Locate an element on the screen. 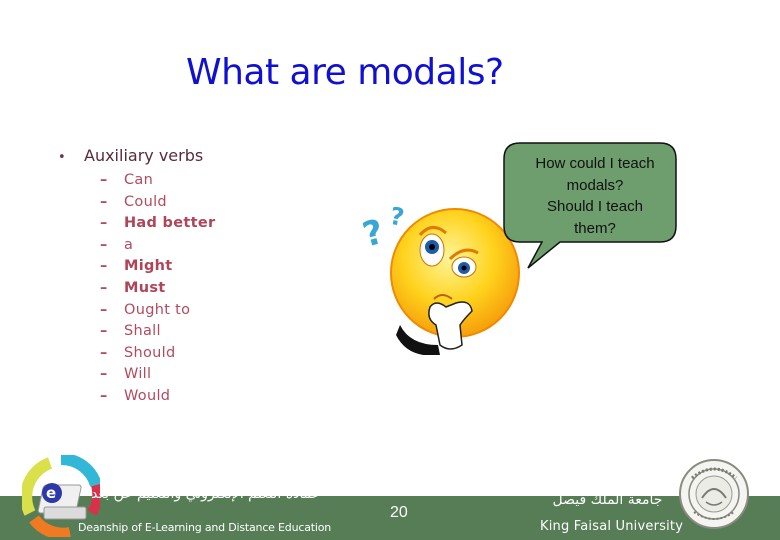 This screenshot has height=540, width=780. modal-list-item-text: Shall is located at coordinates (142, 331).